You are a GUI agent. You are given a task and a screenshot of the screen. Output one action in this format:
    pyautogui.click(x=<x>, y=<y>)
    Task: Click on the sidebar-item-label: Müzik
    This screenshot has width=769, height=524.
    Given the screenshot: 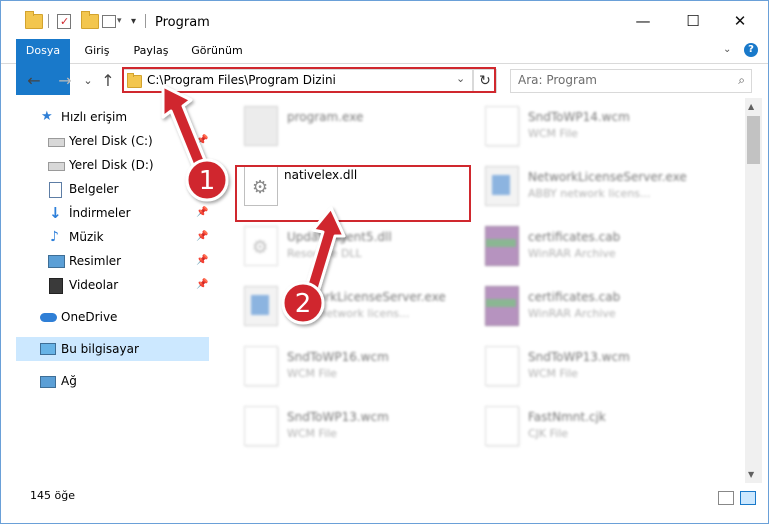 What is the action you would take?
    pyautogui.click(x=86, y=237)
    